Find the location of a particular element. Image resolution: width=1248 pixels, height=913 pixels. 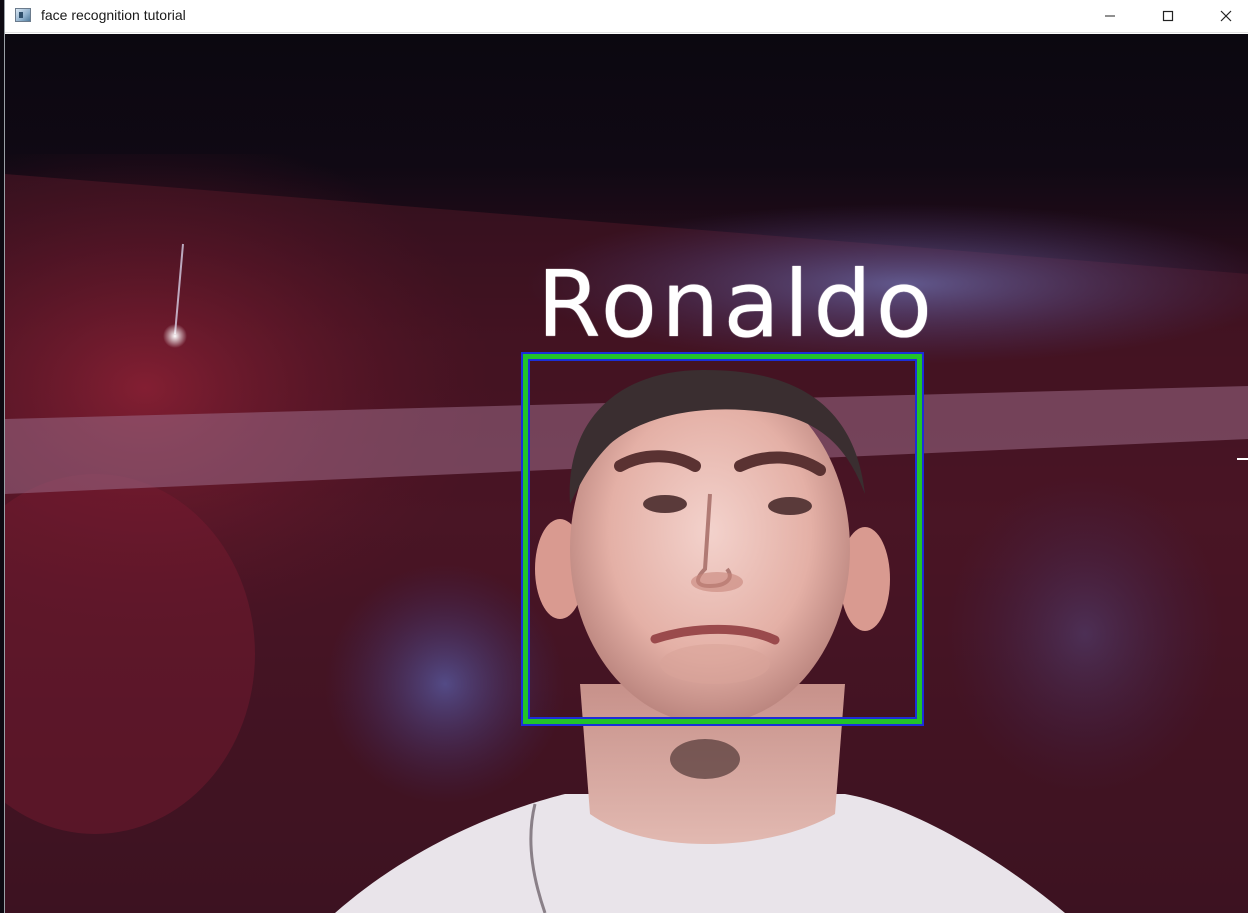

minimize-button is located at coordinates (1110, 16).